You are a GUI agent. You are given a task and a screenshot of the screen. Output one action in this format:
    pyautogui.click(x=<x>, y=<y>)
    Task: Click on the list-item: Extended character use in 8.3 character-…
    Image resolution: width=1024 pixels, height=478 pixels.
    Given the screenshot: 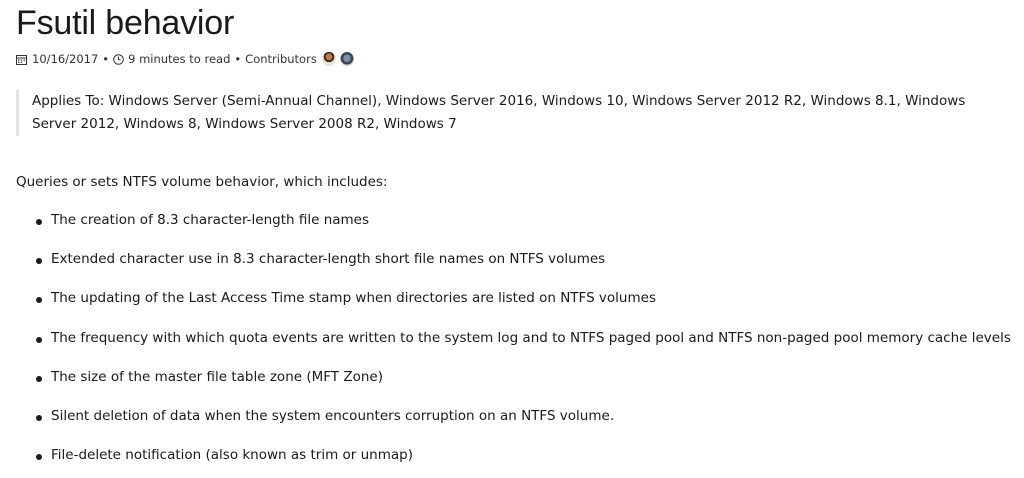 What is the action you would take?
    pyautogui.click(x=530, y=270)
    